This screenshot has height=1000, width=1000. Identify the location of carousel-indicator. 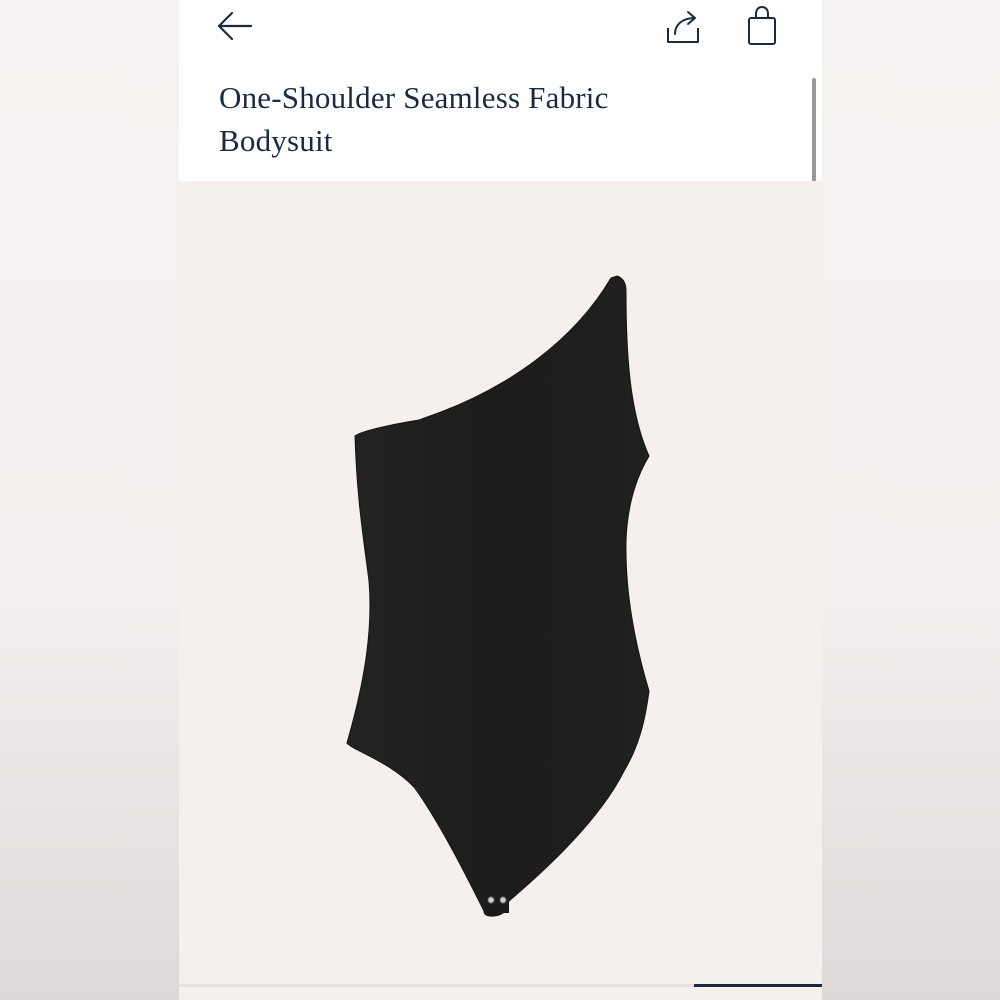
(758, 985).